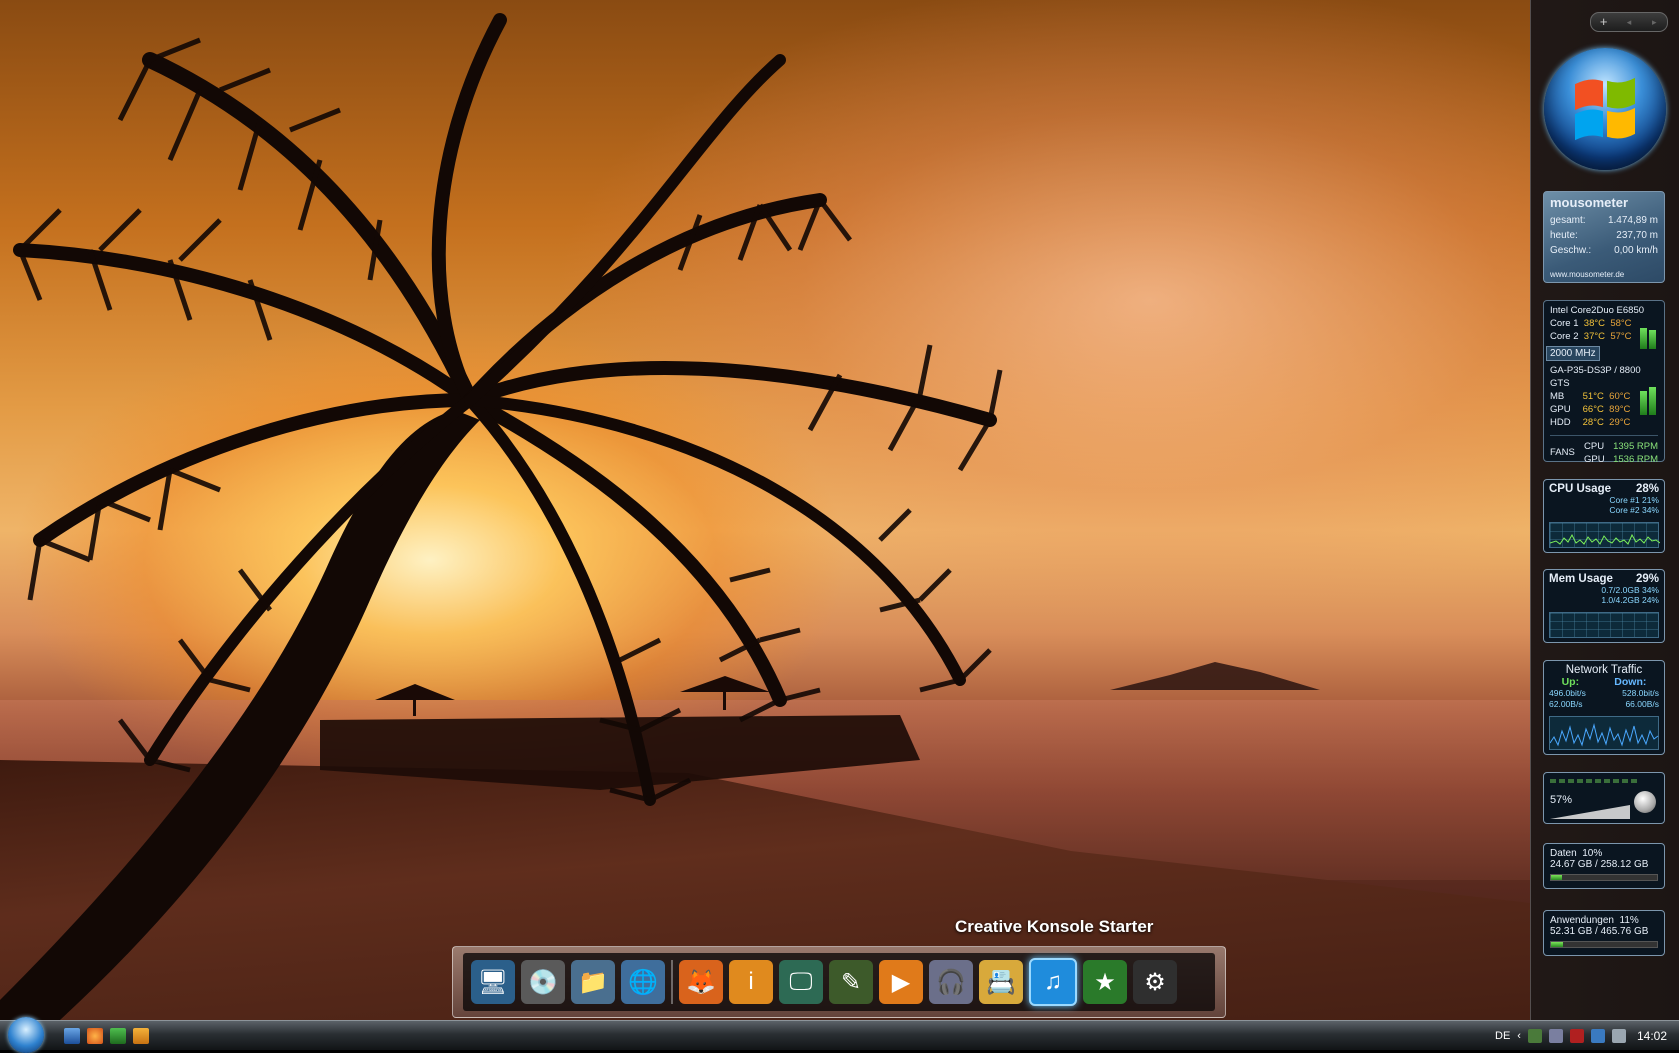 The width and height of the screenshot is (1679, 1053). Describe the element at coordinates (1642, 704) in the screenshot. I see `download-bytes: 66.00B/s` at that location.